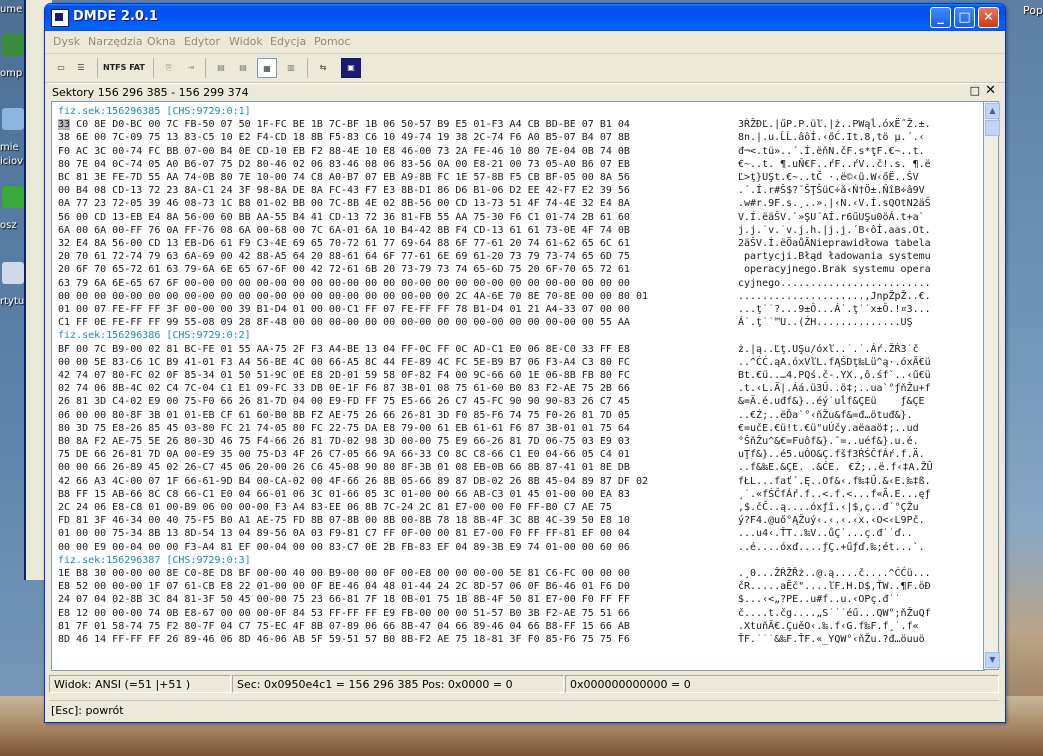 The image size is (1043, 756). Describe the element at coordinates (834, 494) in the screenshot. I see `ascii-row: ¸˙.«fŚČfÁŕ.f..<.f.<...f«Ă.E...ęƒ` at that location.